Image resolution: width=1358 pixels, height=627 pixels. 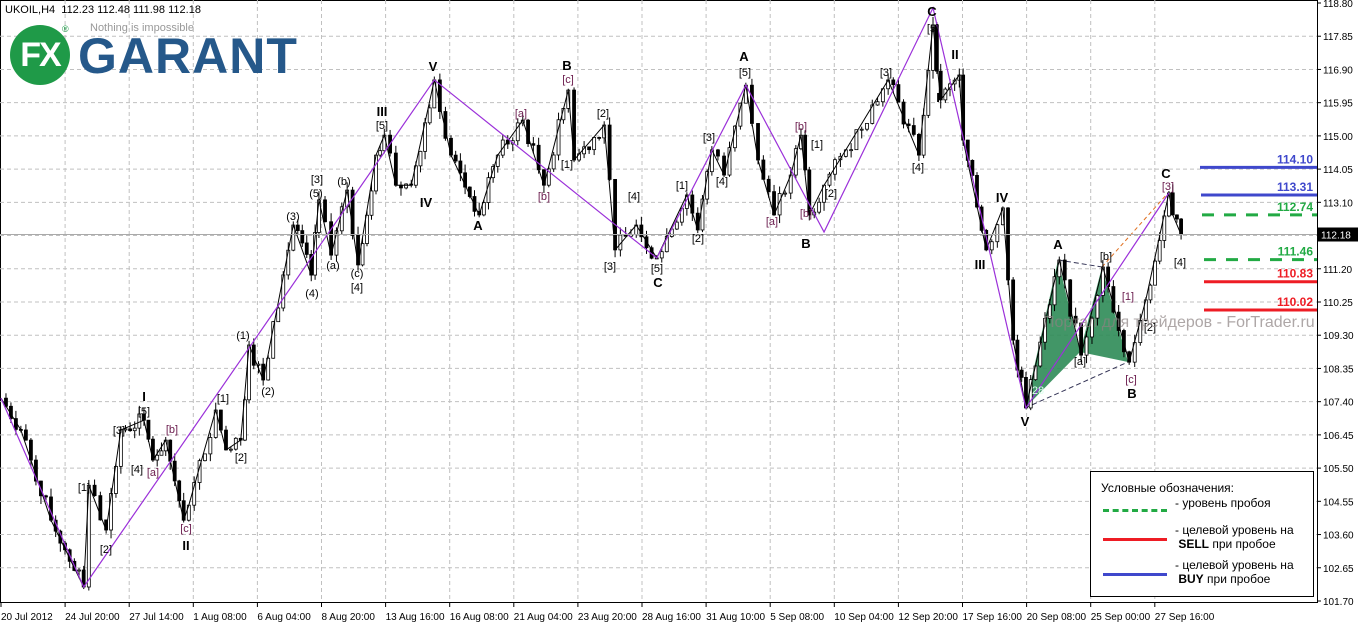 What do you see at coordinates (131, 10) in the screenshot?
I see `ohlc-values: 112.23 112.48 111.98 112.18` at bounding box center [131, 10].